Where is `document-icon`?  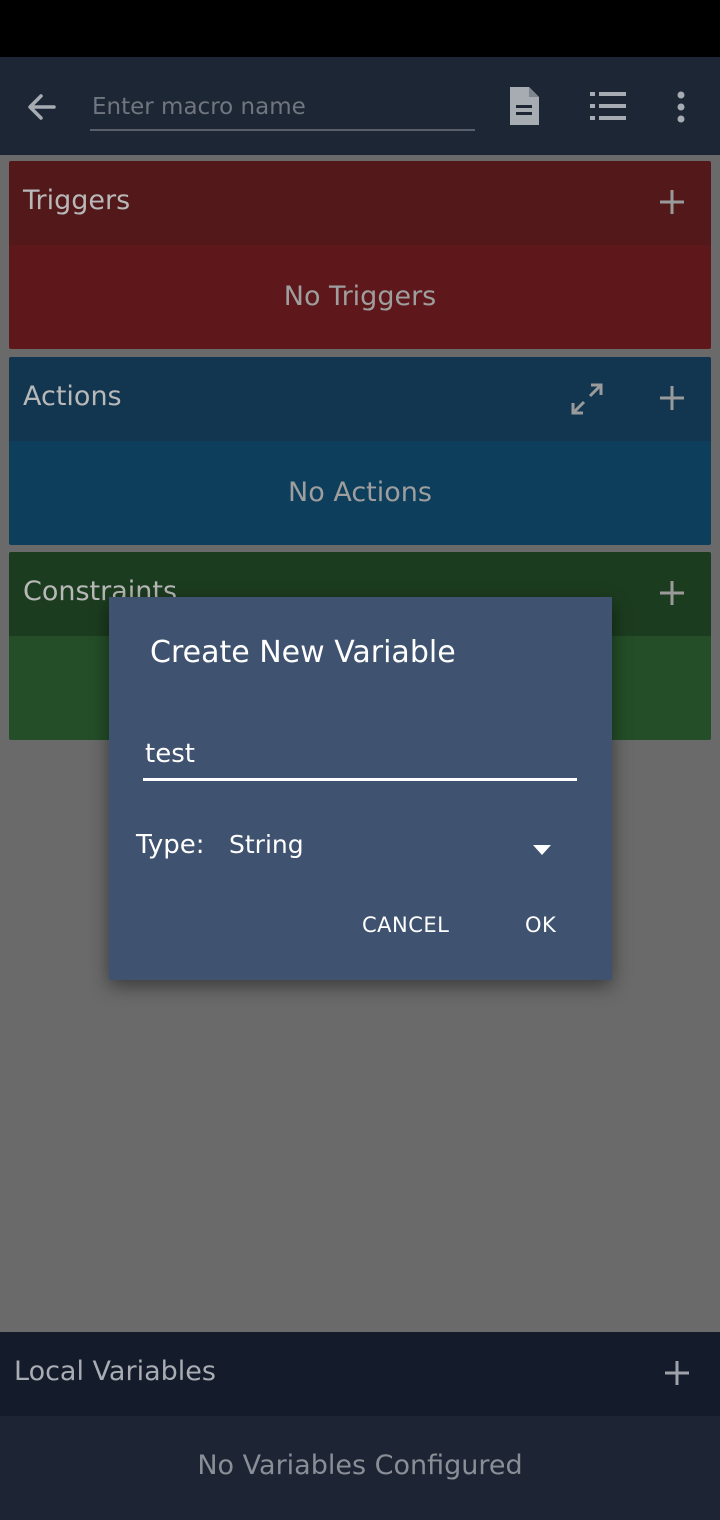
document-icon is located at coordinates (524, 106).